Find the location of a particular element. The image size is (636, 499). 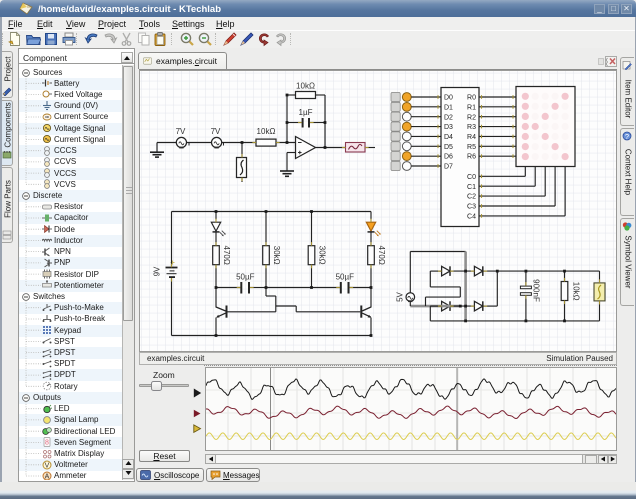

svg-text: A is located at coordinates (47, 476).